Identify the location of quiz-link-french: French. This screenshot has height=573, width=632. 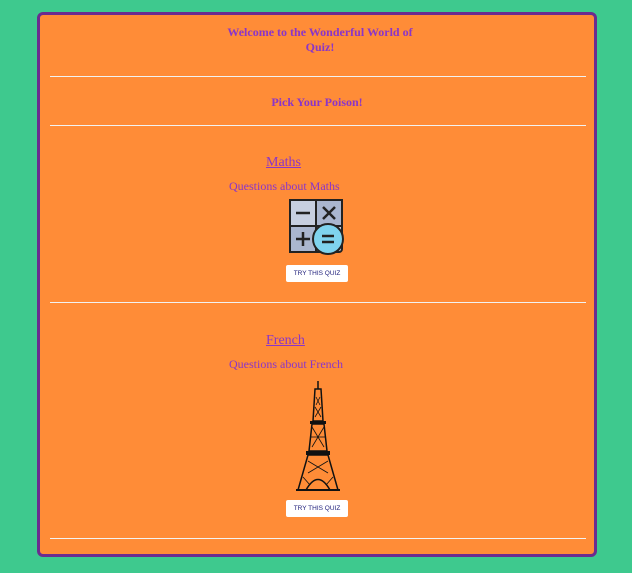
(285, 341).